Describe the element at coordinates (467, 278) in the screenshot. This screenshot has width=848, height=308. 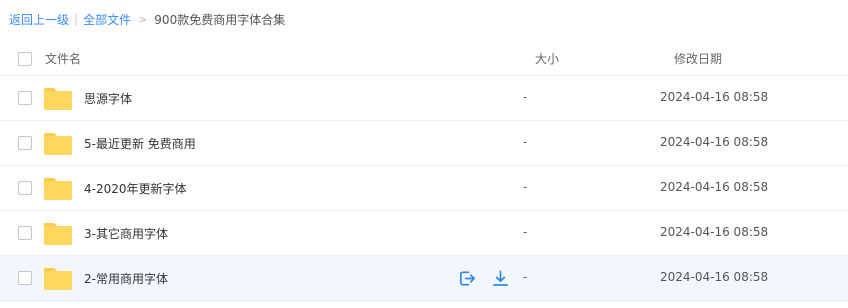
I see `share-icon` at that location.